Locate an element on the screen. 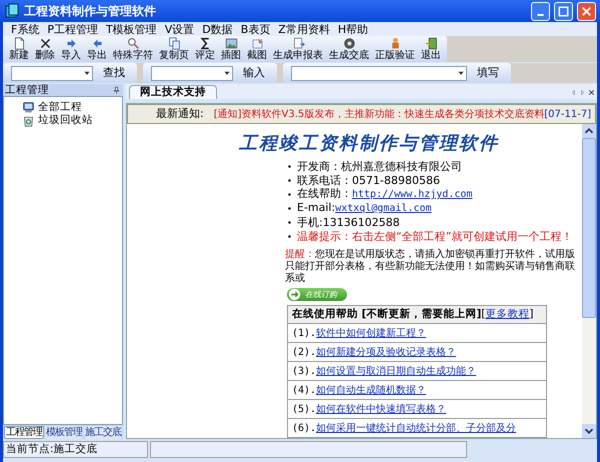  help-link: 如何自动生成随机数据？ is located at coordinates (371, 390).